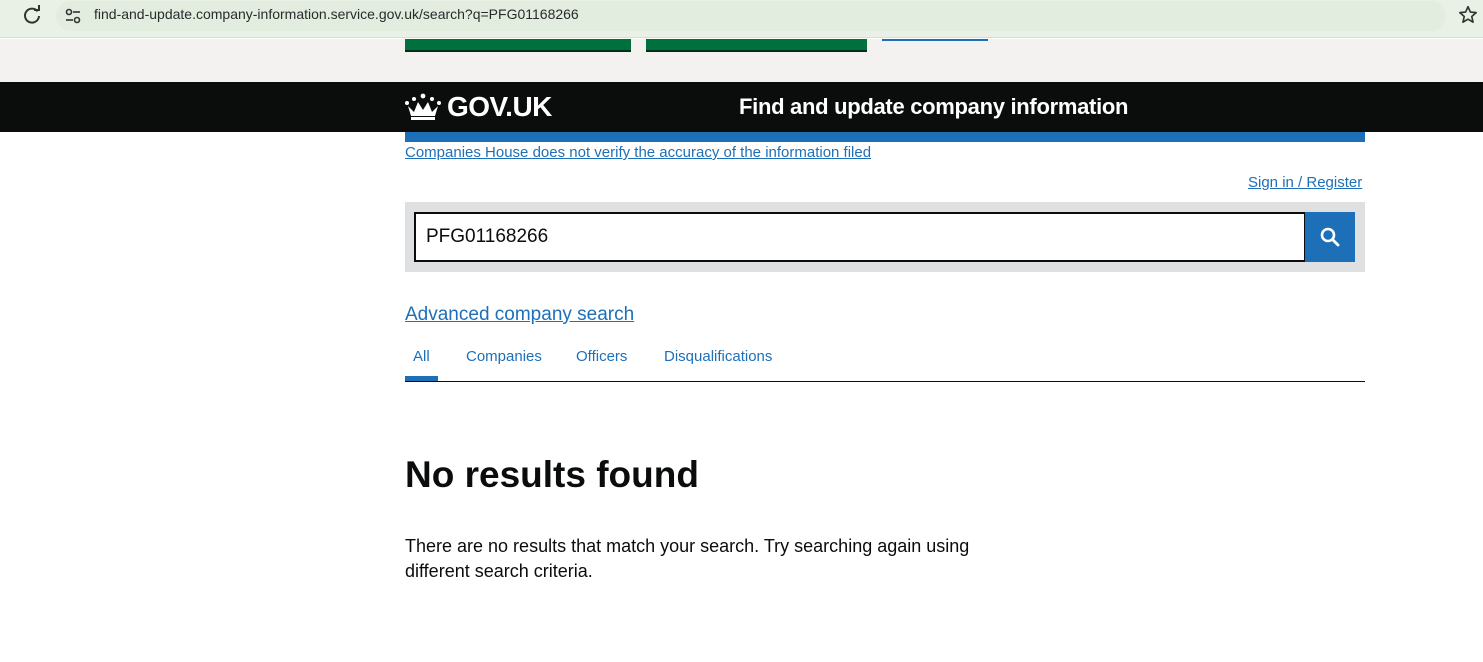 Image resolution: width=1483 pixels, height=662 pixels. Describe the element at coordinates (32, 16) in the screenshot. I see `reload-icon` at that location.